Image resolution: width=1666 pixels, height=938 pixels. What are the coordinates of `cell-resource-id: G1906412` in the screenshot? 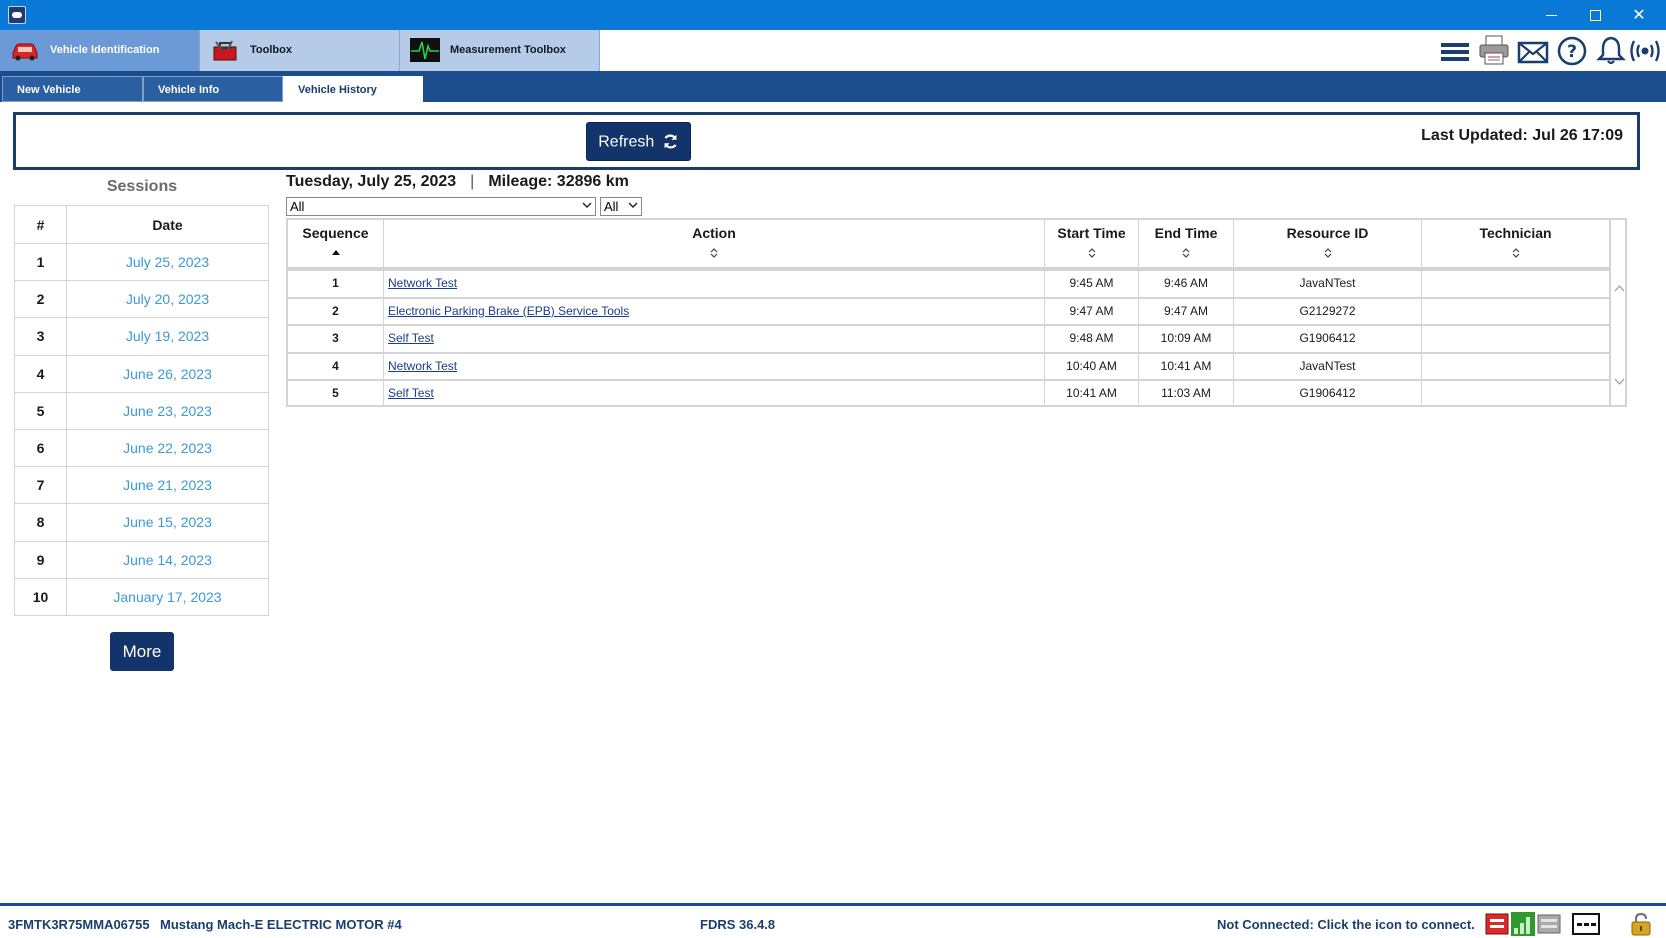 It's located at (1328, 339).